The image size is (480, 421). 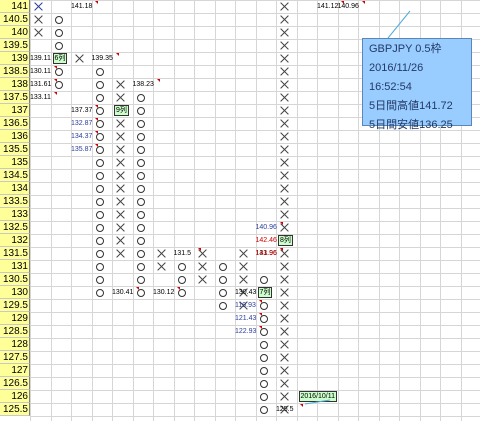 What do you see at coordinates (265, 292) in the screenshot?
I see `column-callout: 7列` at bounding box center [265, 292].